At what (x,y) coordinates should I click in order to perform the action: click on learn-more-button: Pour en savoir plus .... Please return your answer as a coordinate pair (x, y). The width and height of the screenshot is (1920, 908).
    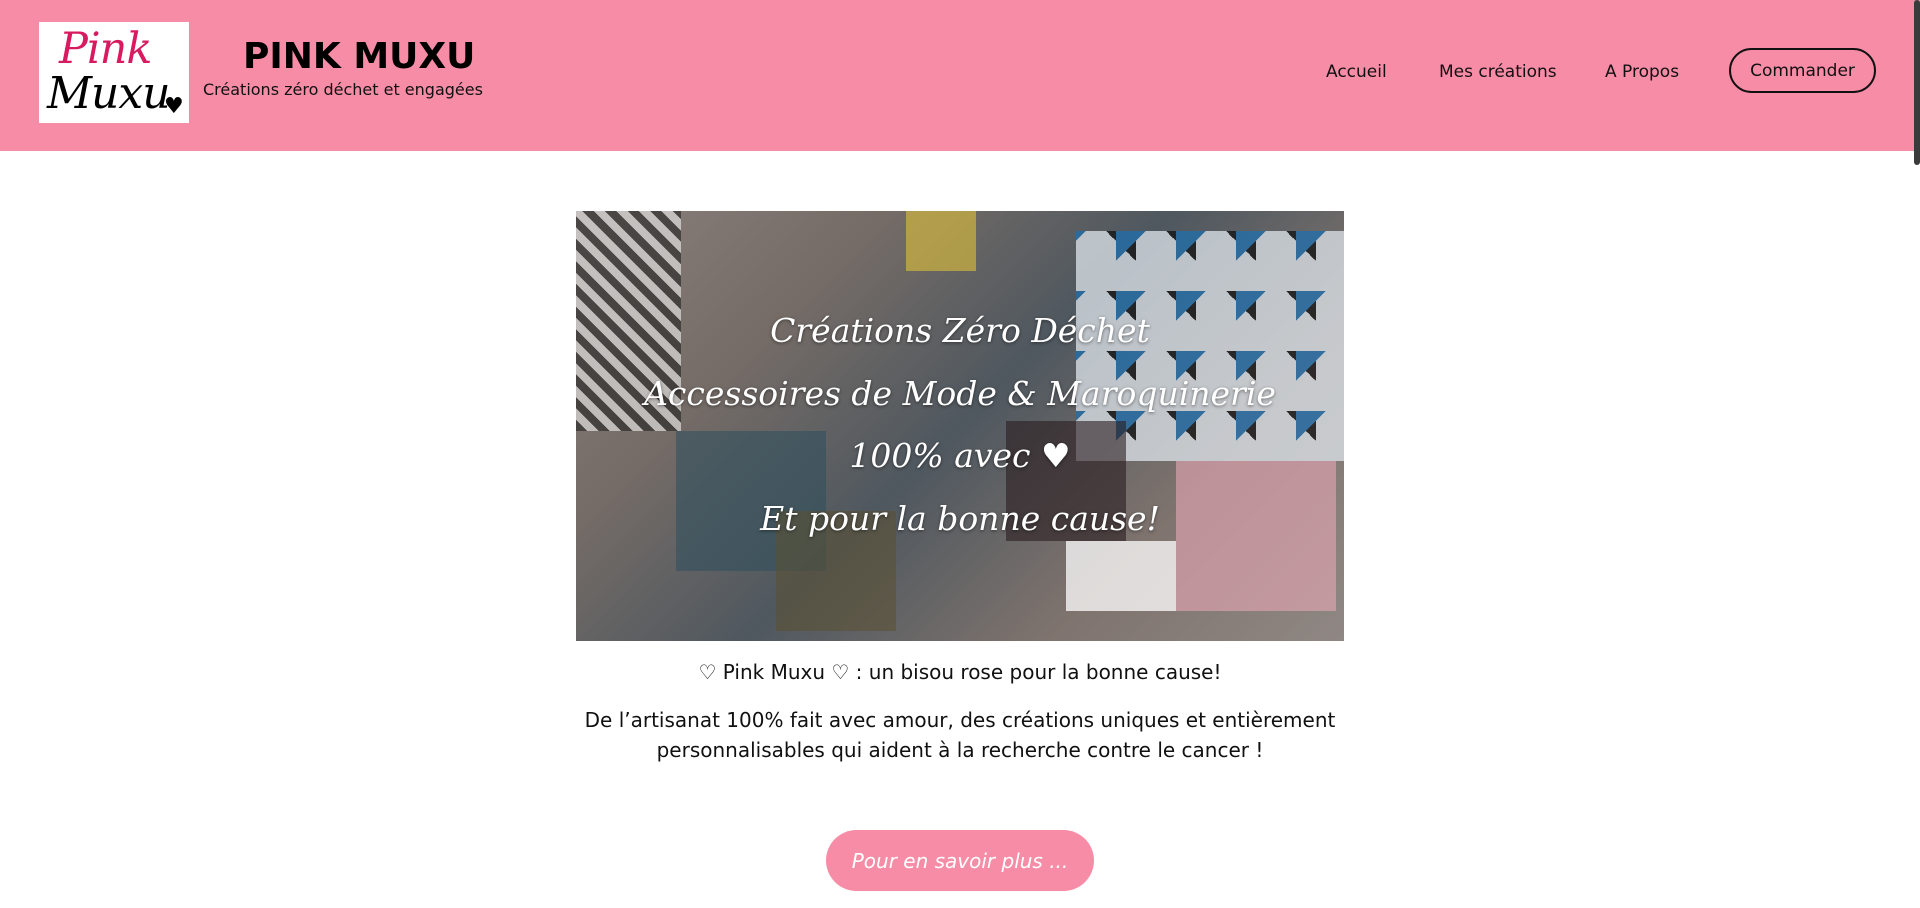
    Looking at the image, I should click on (960, 860).